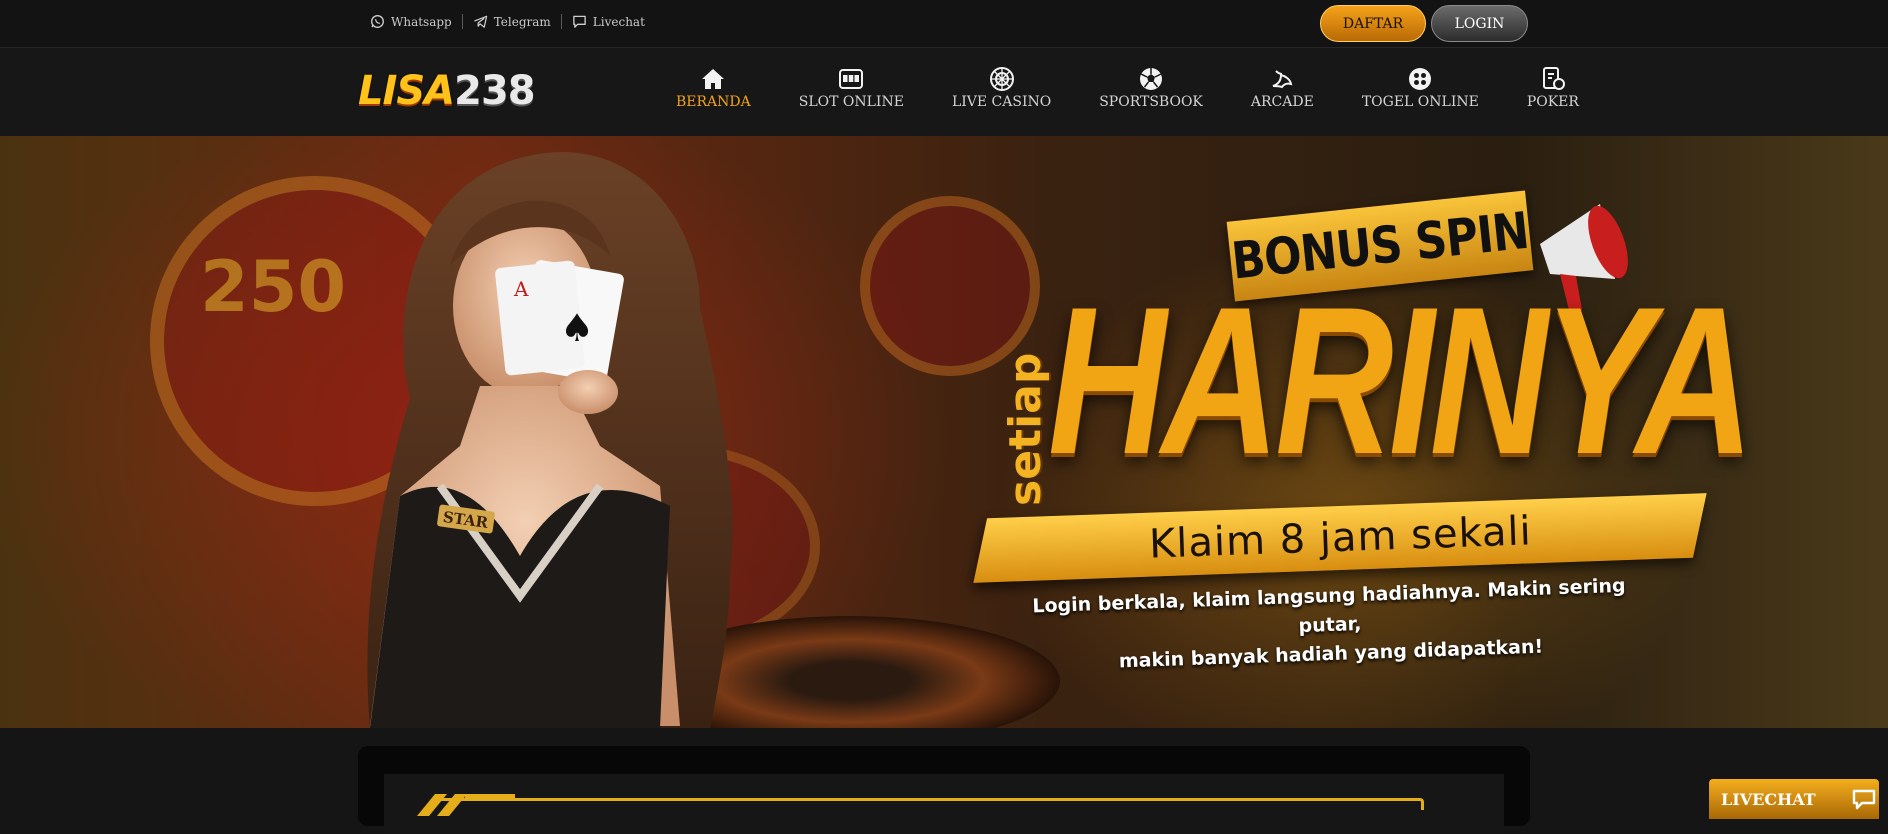 The height and width of the screenshot is (834, 1888). Describe the element at coordinates (851, 79) in the screenshot. I see `slot-machine-icon` at that location.